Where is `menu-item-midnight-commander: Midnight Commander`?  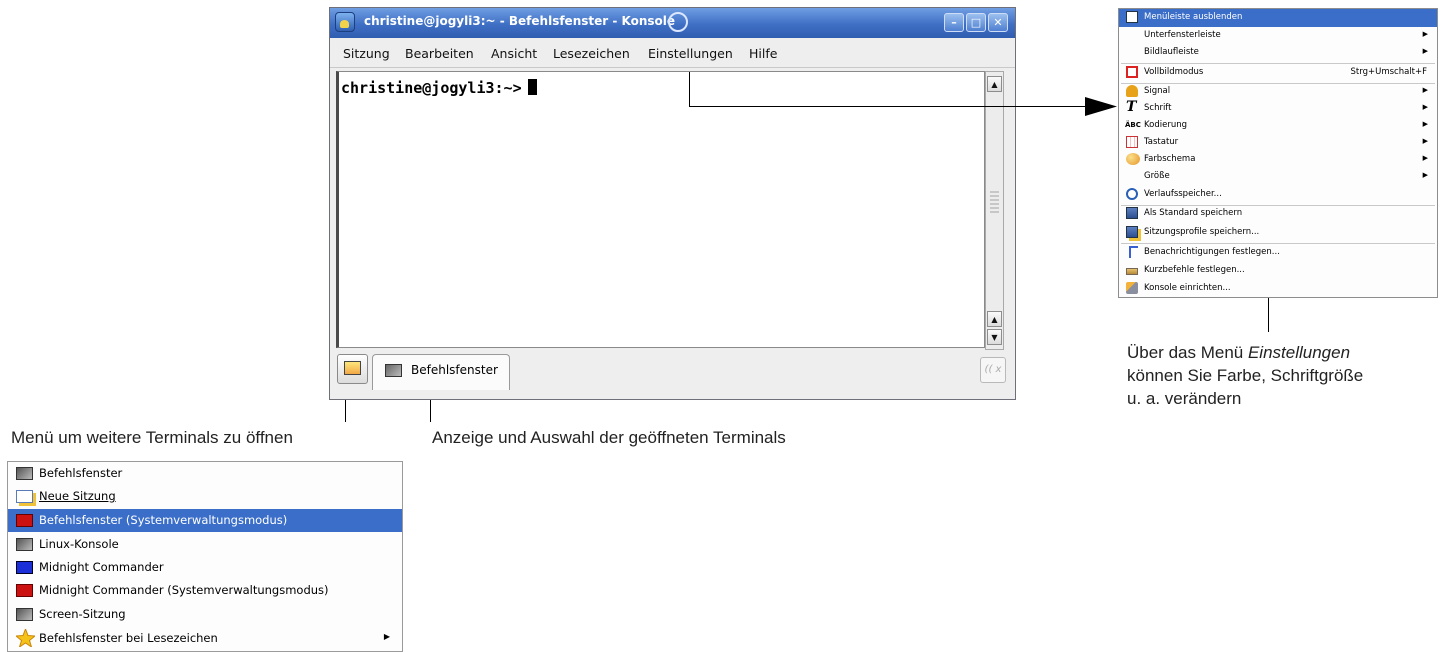
menu-item-midnight-commander: Midnight Commander is located at coordinates (205, 567).